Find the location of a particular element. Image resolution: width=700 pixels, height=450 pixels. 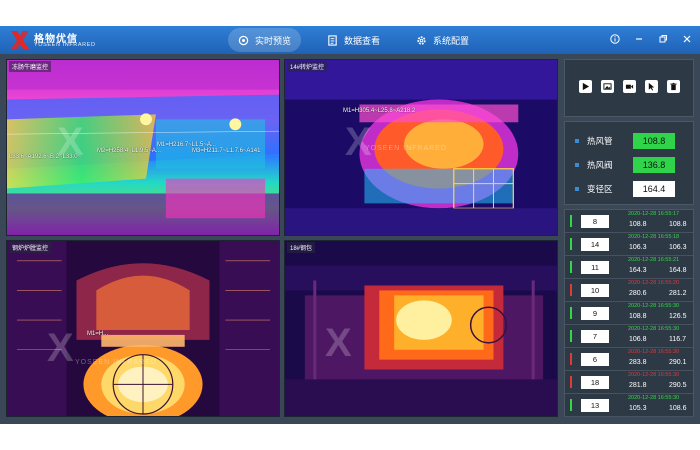

temp-value: 290.5 is located at coordinates (678, 385).